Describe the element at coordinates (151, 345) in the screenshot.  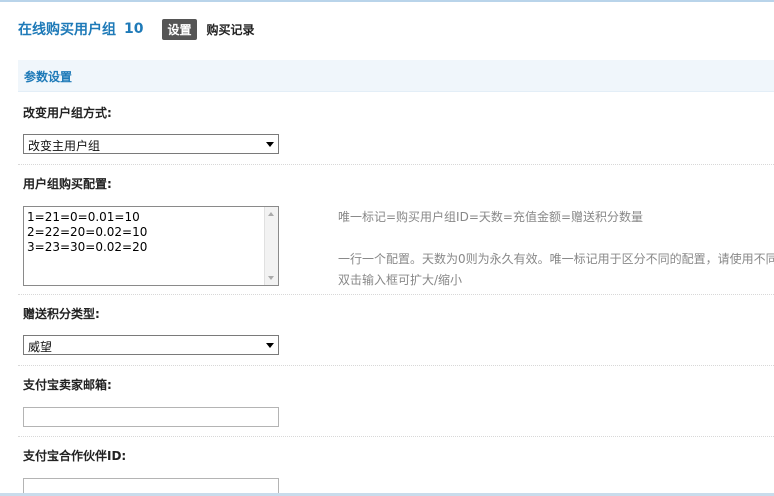
I see `credit-type-select: 威望` at that location.